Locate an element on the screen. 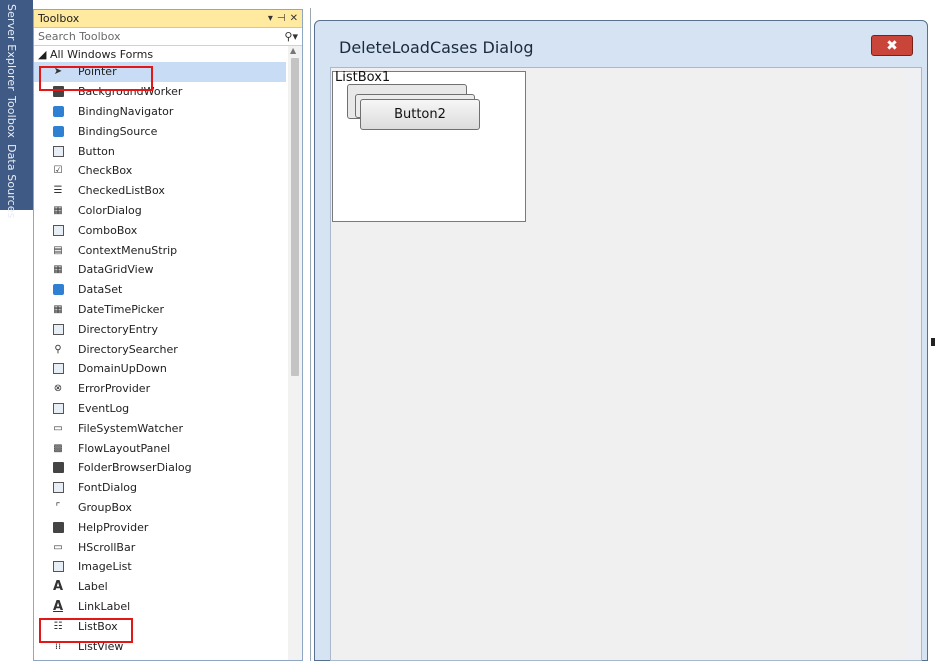  toolbox-item-domainupdown: DomainUpDown is located at coordinates (160, 369).